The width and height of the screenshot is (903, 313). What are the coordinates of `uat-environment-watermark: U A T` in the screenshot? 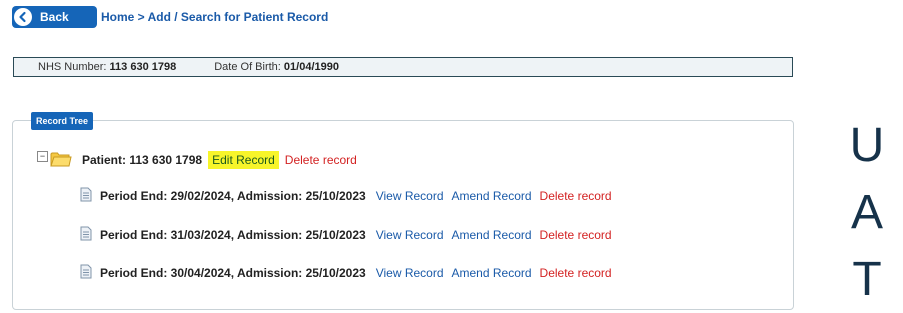 It's located at (867, 212).